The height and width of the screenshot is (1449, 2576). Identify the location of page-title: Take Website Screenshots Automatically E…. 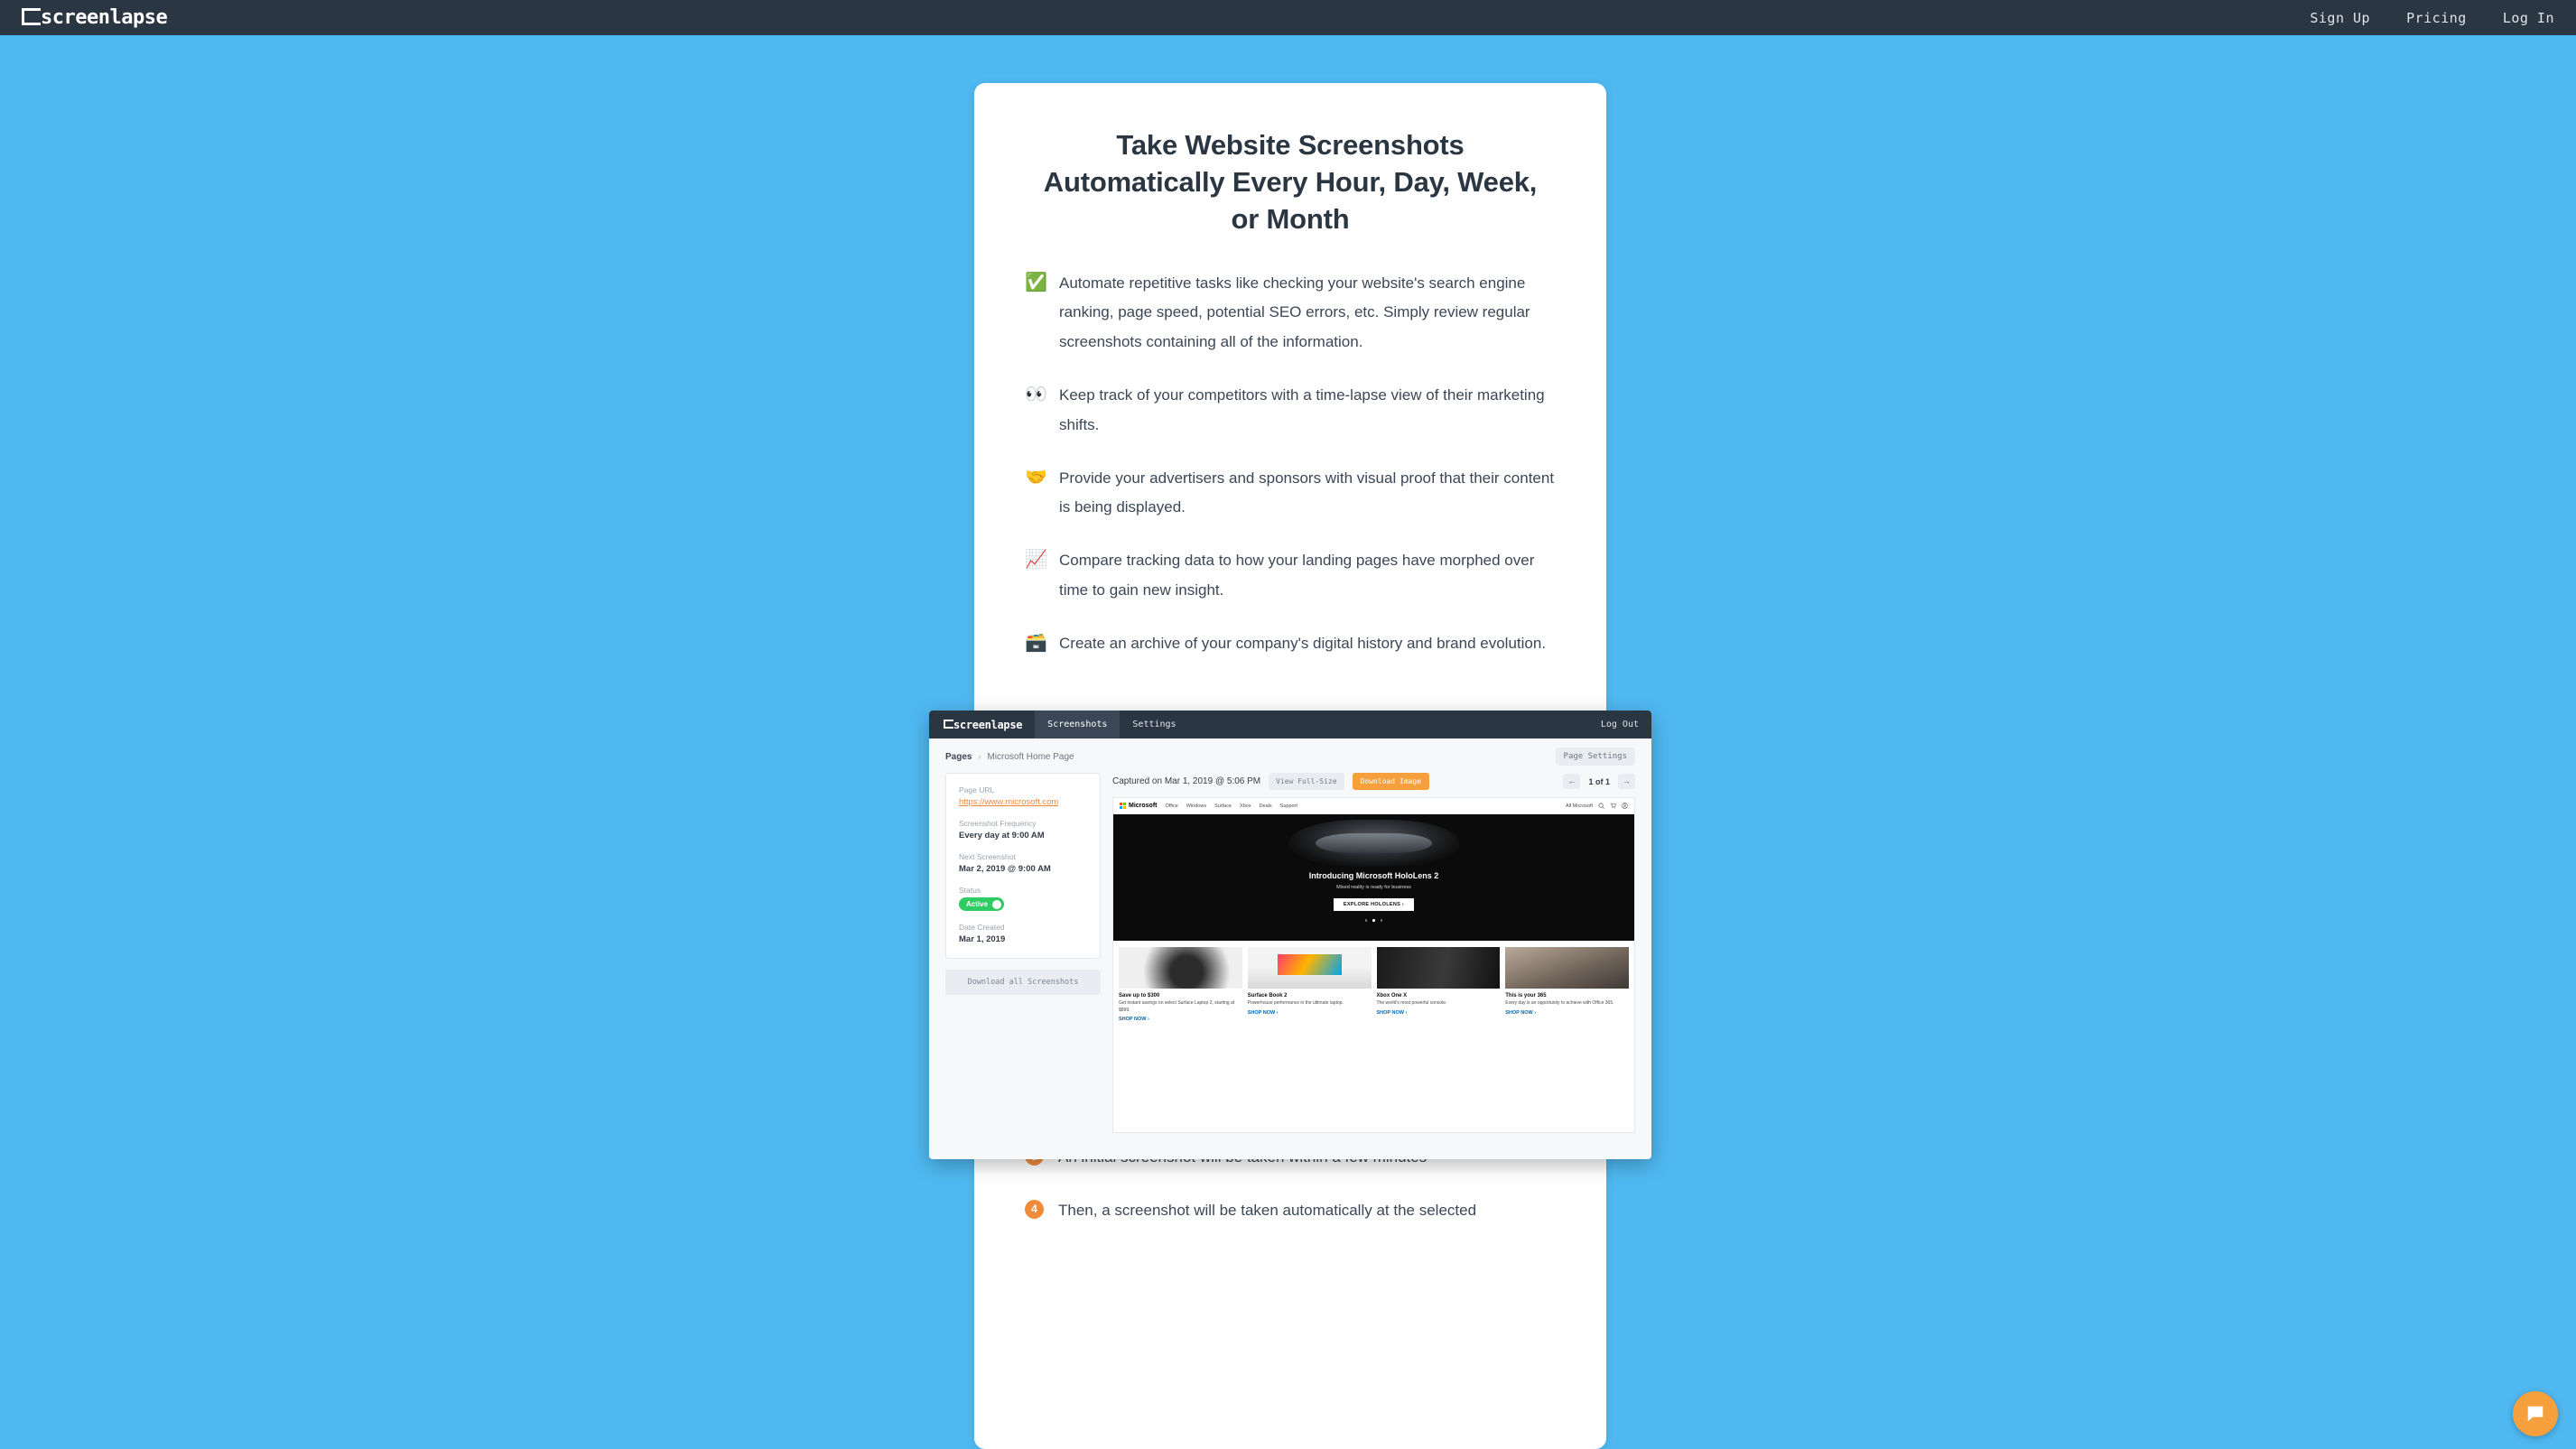
(1290, 182).